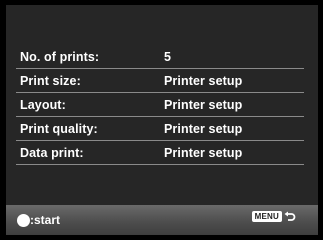 Image resolution: width=323 pixels, height=240 pixels. I want to click on setting-label: Data print:, so click(52, 152).